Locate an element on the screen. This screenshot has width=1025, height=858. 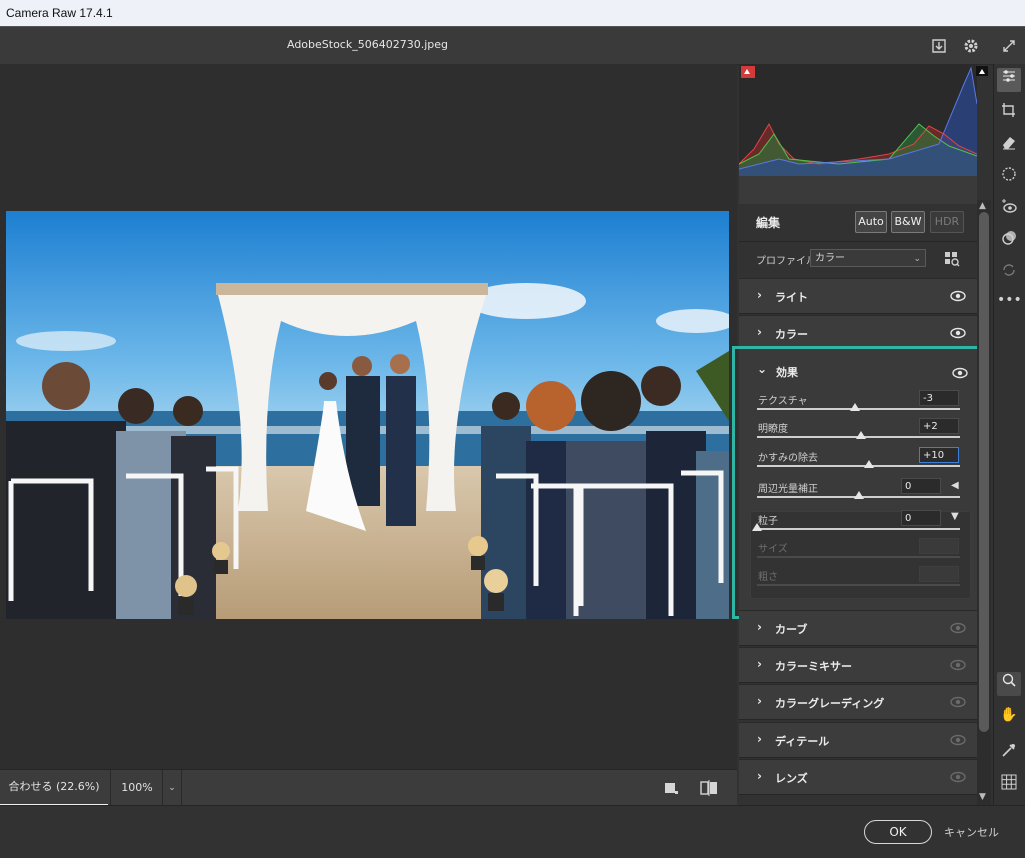
profile-browser-icon is located at coordinates (952, 259).